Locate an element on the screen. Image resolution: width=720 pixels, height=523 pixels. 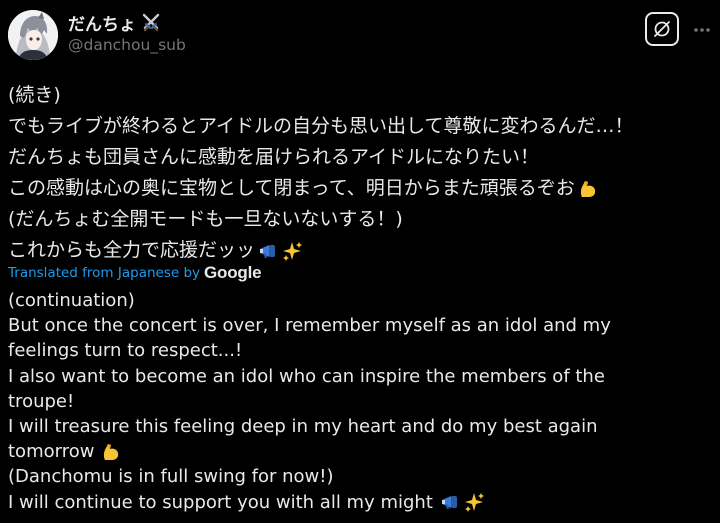
translated-line: feelings turn to respect...! is located at coordinates (125, 351).